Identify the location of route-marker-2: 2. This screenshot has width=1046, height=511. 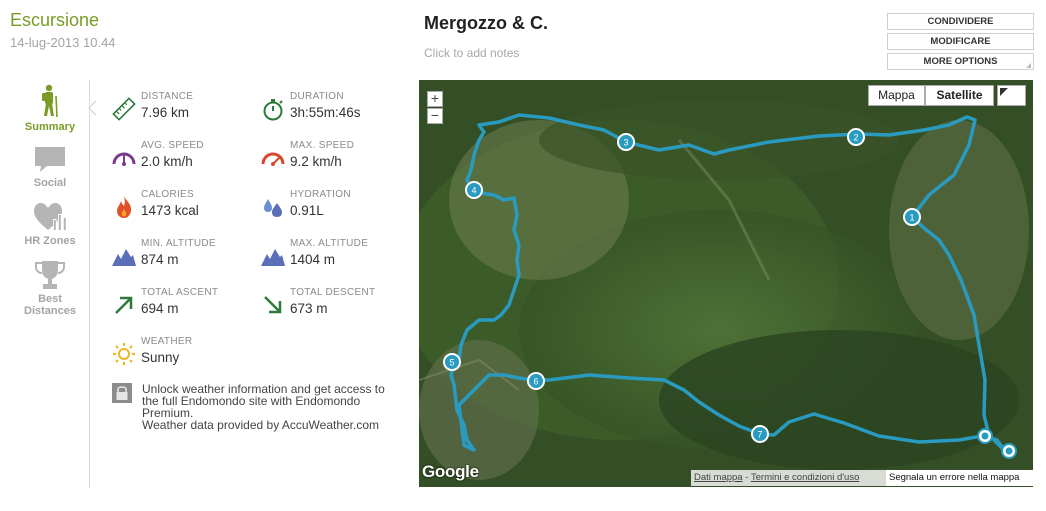
(856, 137).